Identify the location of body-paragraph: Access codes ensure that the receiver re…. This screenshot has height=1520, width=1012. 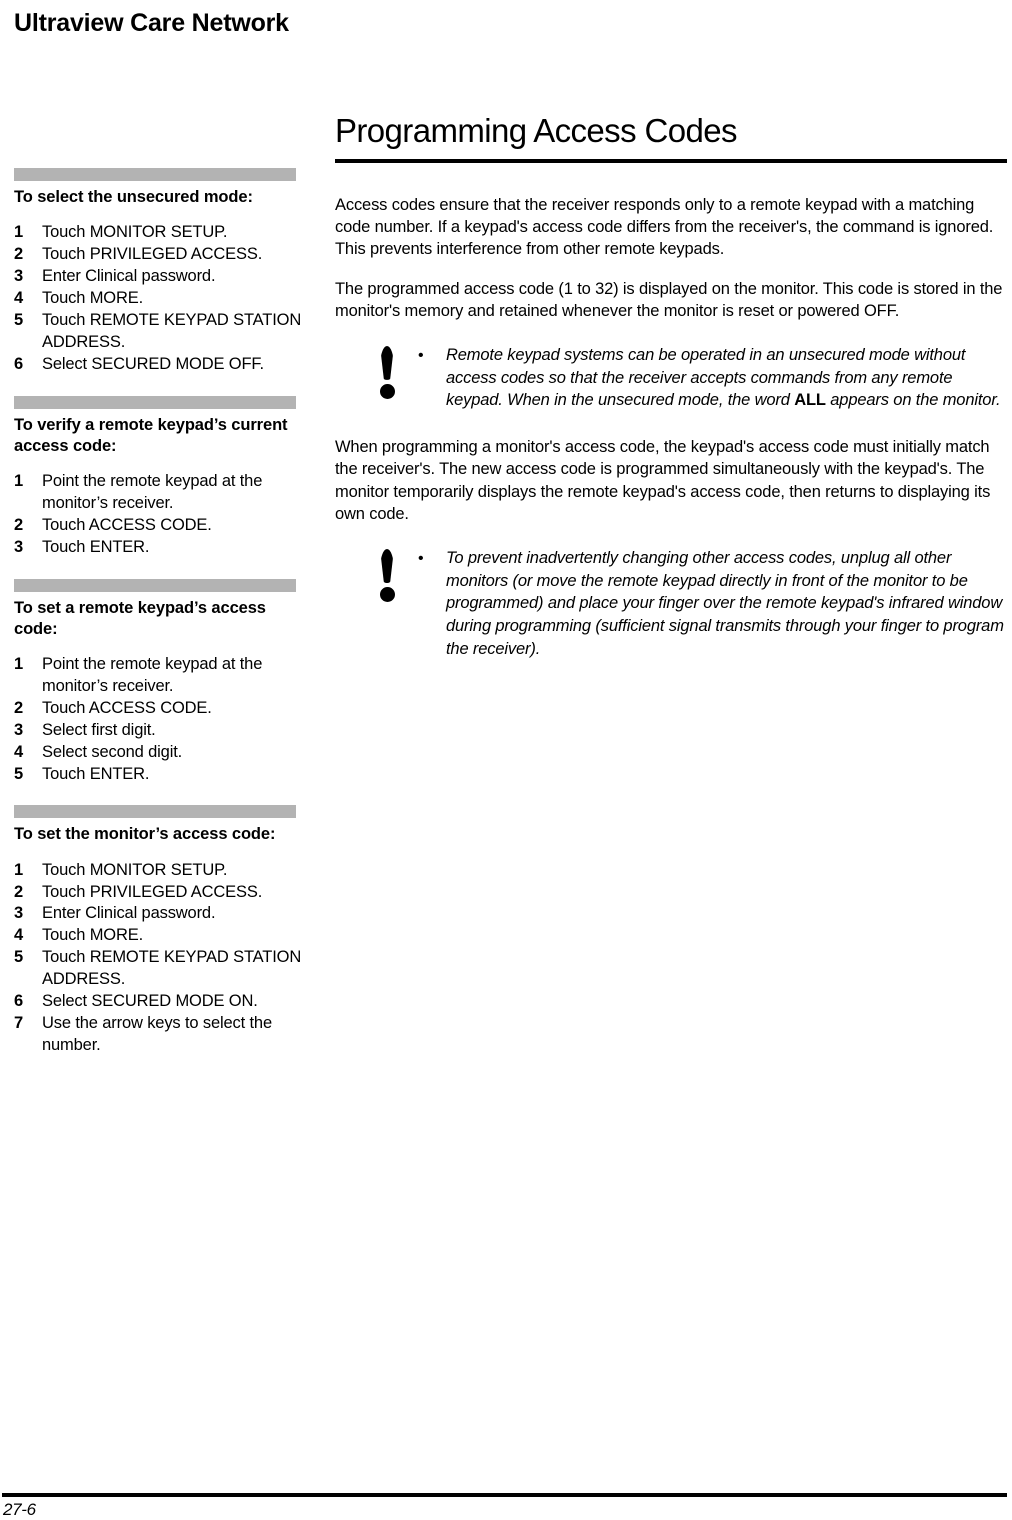
(664, 227).